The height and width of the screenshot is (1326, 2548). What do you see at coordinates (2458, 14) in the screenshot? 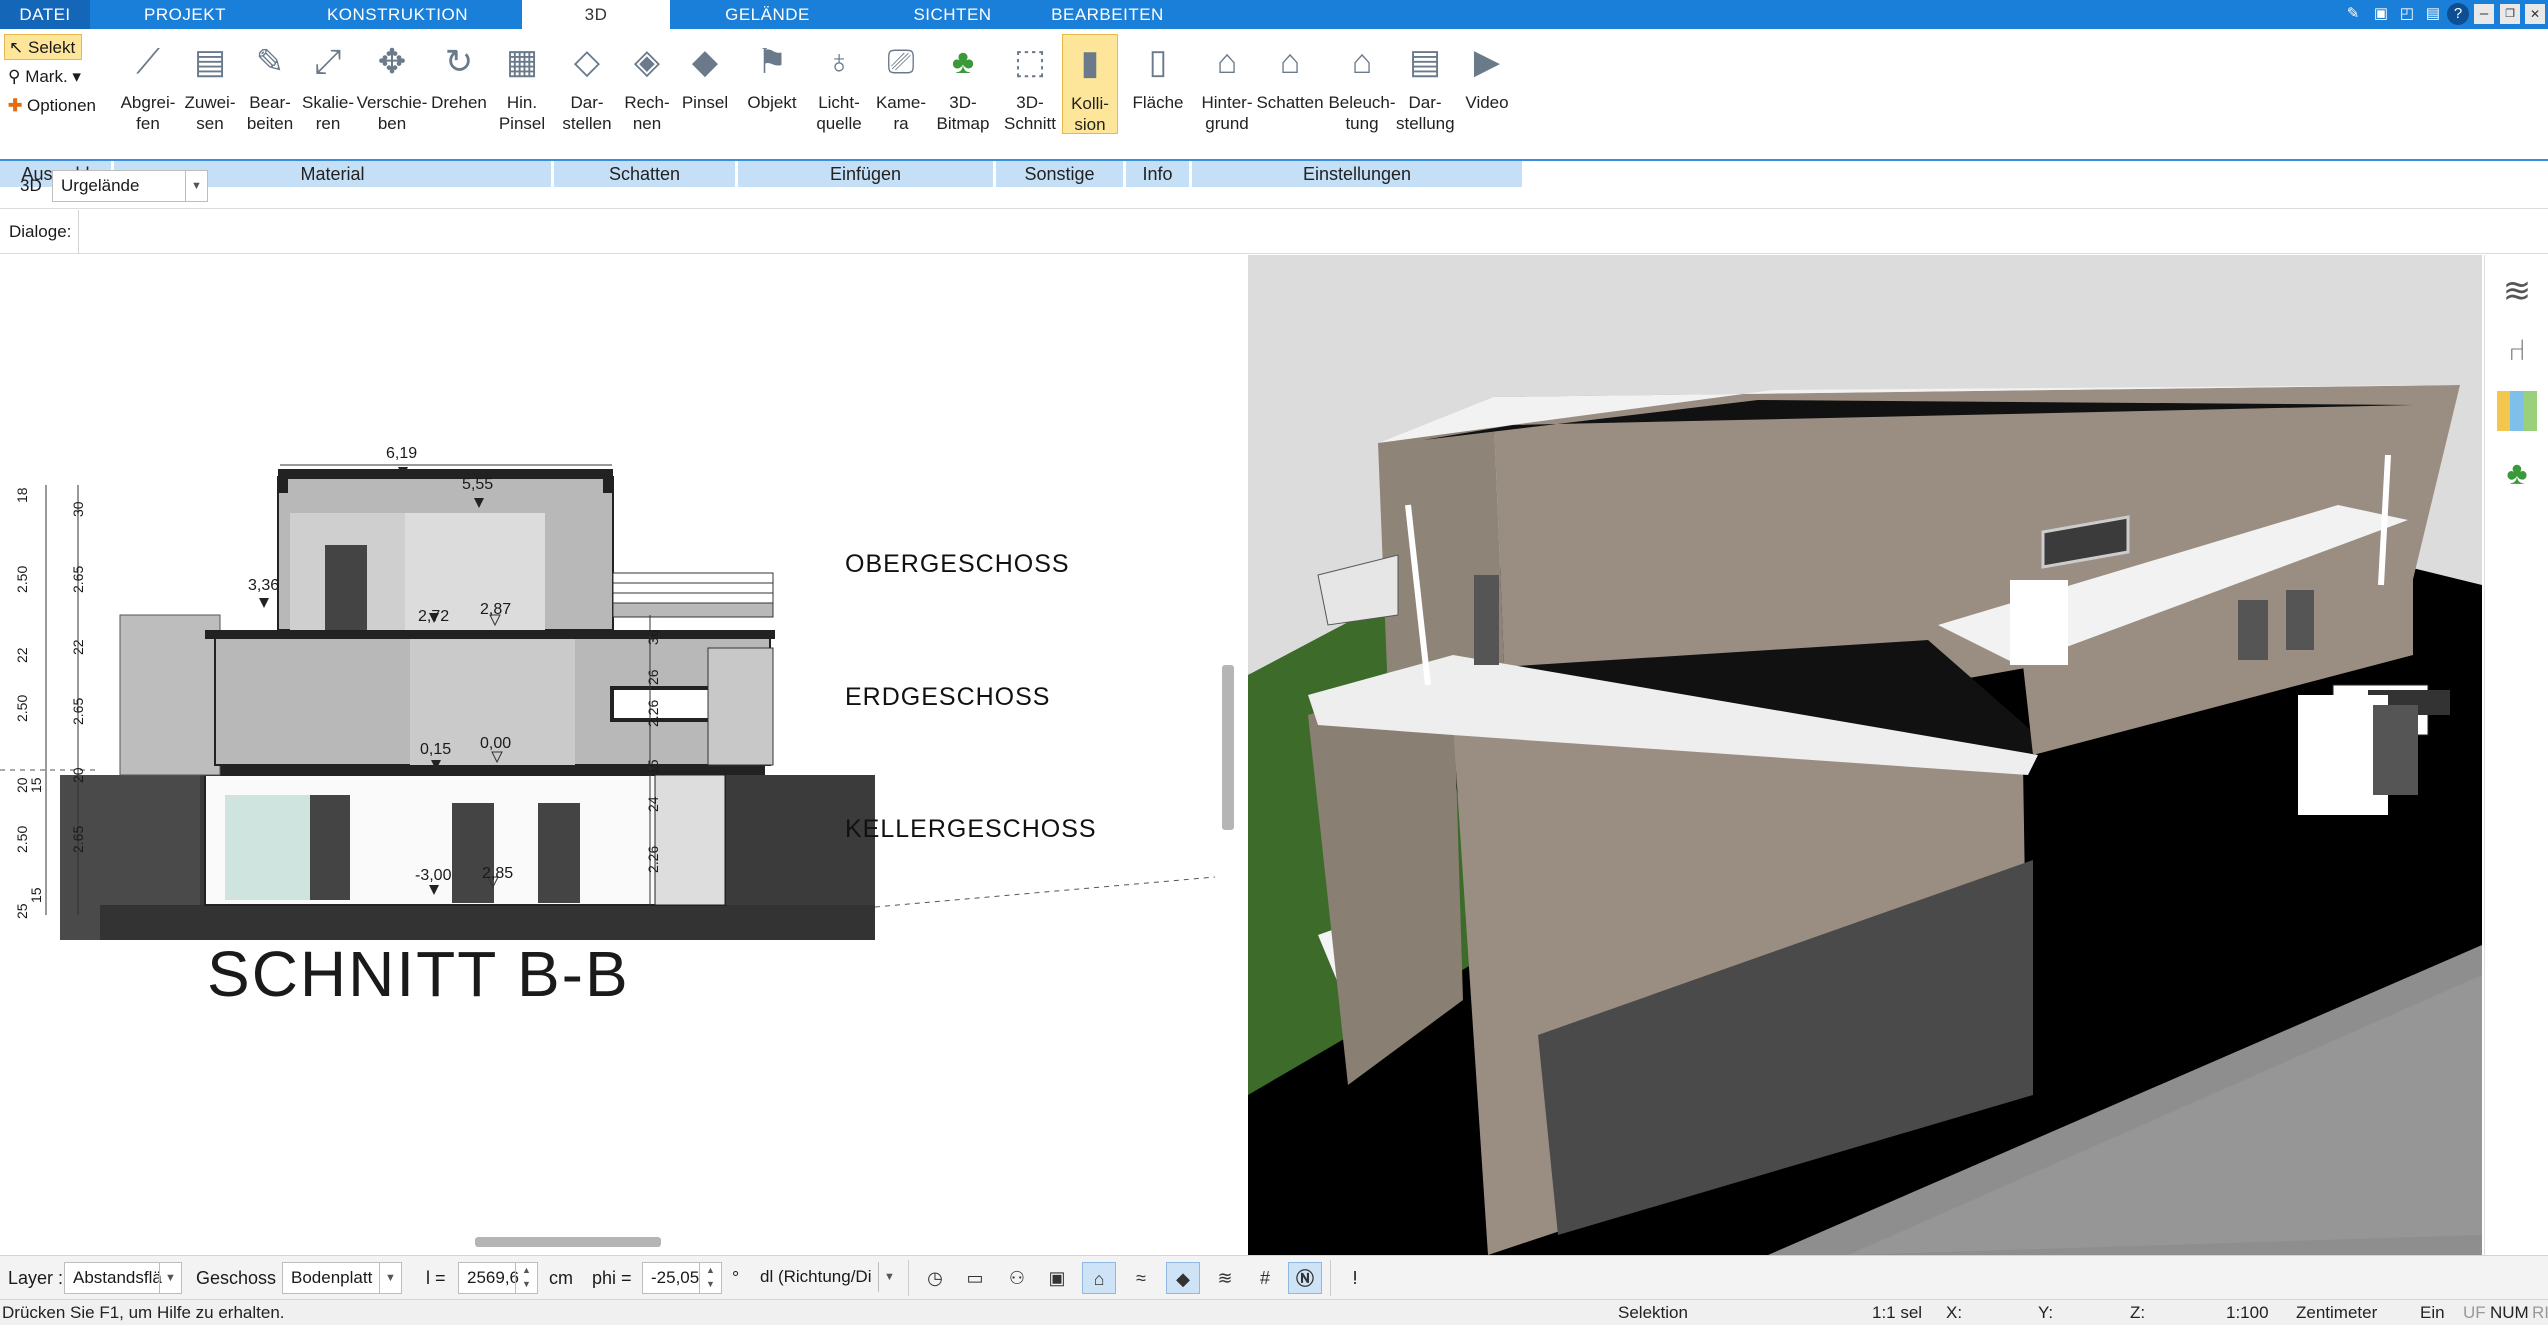
I see `help-icon: ?` at bounding box center [2458, 14].